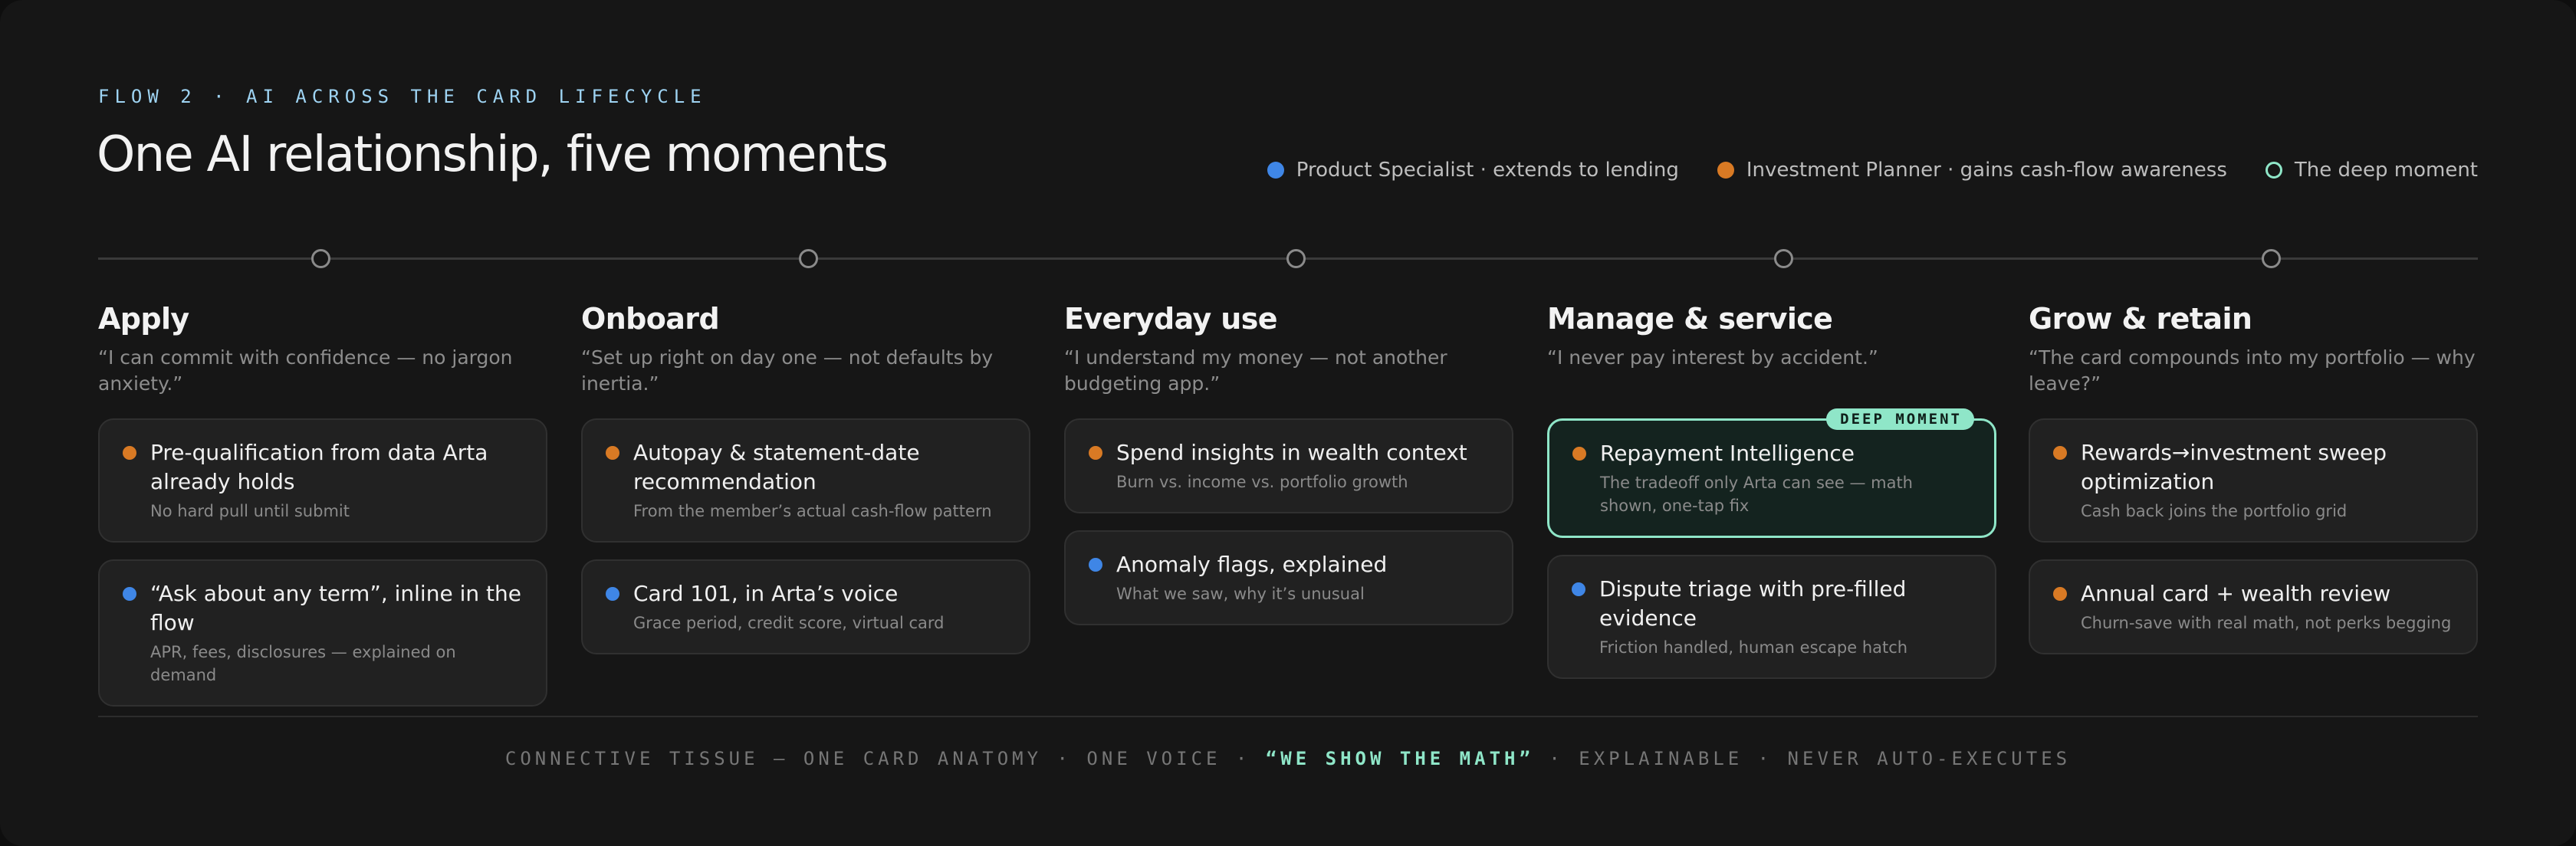 The image size is (2576, 846). Describe the element at coordinates (1400, 758) in the screenshot. I see `footer-highlight: “WE SHOW THE MATH”` at that location.